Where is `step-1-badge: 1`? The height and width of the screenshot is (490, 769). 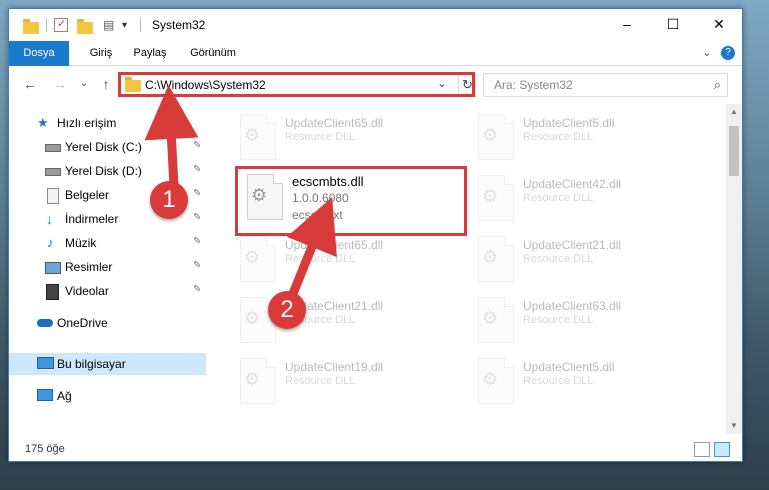
step-1-badge: 1 is located at coordinates (169, 200).